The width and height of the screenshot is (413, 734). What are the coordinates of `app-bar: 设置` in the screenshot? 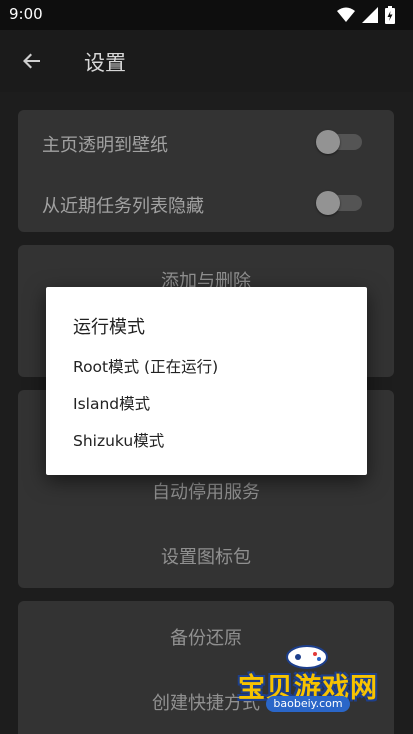 It's located at (206, 61).